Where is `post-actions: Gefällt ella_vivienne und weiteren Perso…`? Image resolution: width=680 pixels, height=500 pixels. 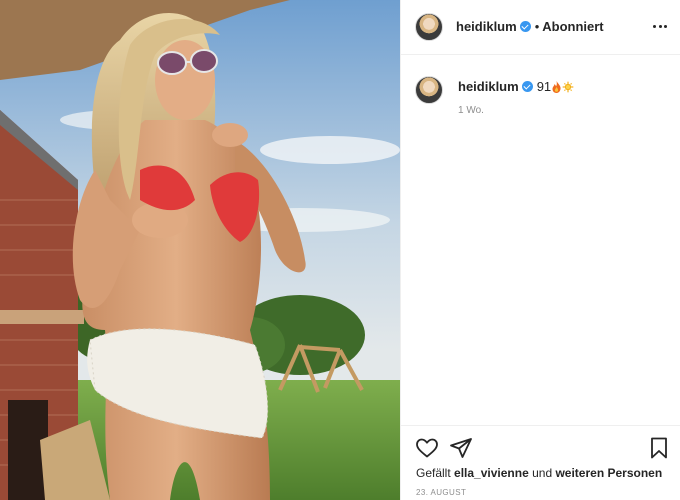 post-actions: Gefällt ella_vivienne und weiteren Perso… is located at coordinates (540, 462).